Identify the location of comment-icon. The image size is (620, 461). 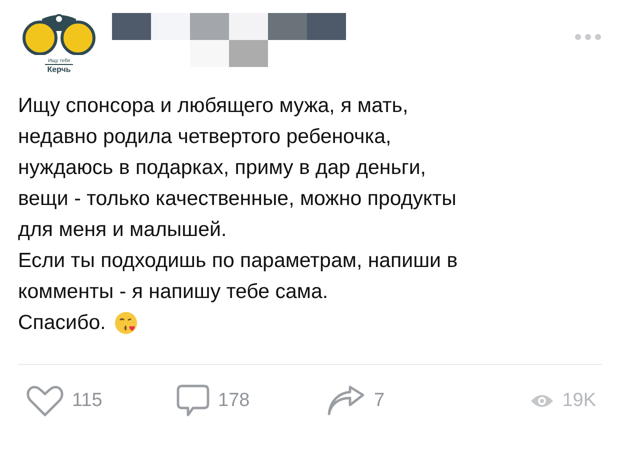
(193, 401).